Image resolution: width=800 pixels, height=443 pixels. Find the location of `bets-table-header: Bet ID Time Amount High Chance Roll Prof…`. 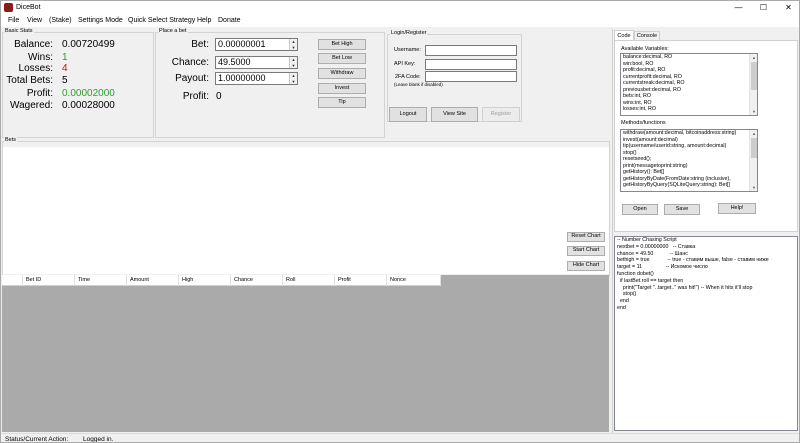

bets-table-header: Bet ID Time Amount High Chance Roll Prof… is located at coordinates (221, 280).